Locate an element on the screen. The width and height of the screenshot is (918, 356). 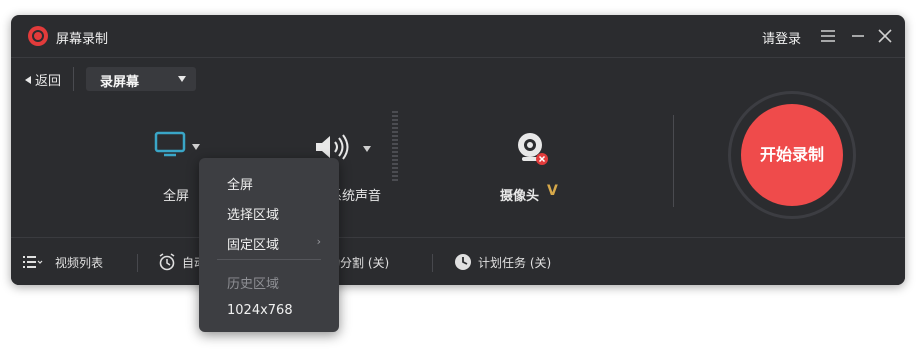
clock-icon is located at coordinates (463, 262).